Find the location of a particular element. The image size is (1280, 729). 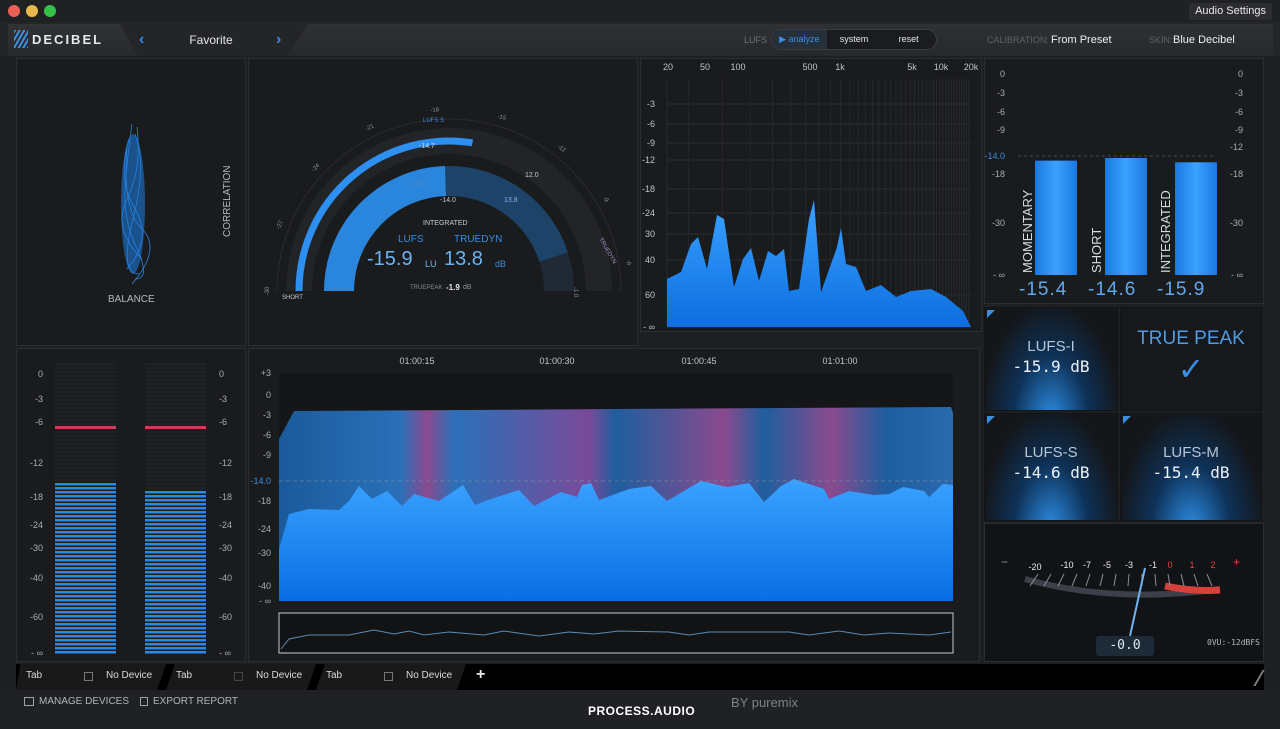

scale-right-label: -30 is located at coordinates (1236, 223).